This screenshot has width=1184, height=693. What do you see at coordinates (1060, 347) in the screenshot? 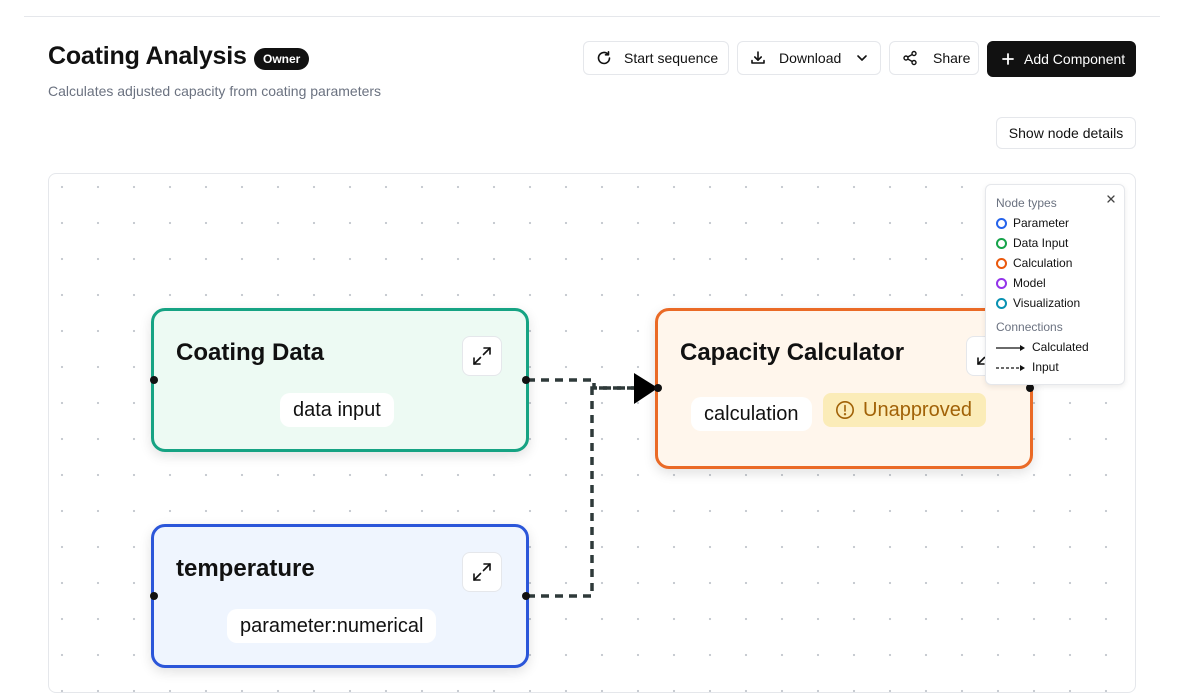
I see `legend-label: Calculated` at bounding box center [1060, 347].